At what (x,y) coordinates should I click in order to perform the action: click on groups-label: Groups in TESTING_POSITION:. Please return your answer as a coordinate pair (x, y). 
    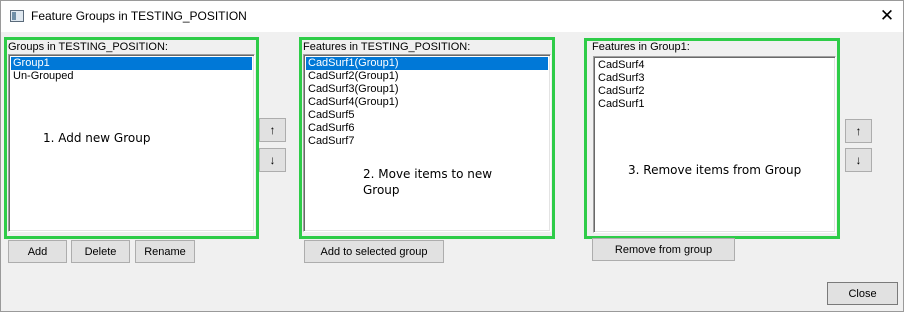
    Looking at the image, I should click on (88, 47).